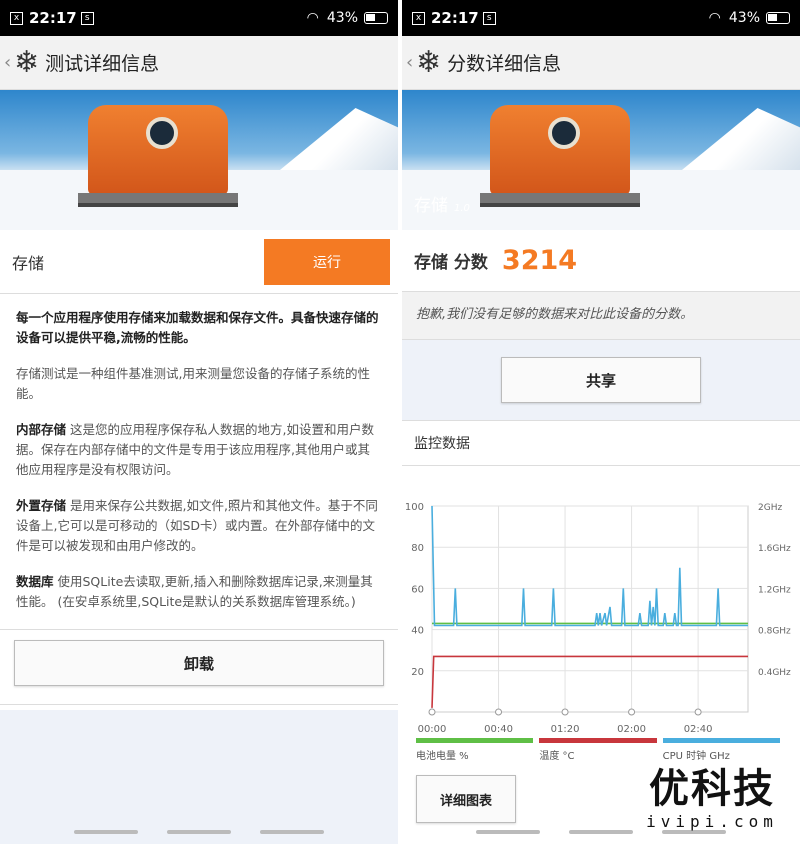 Image resolution: width=800 pixels, height=844 pixels. What do you see at coordinates (102, 64) in the screenshot?
I see `page-title: 测试详细信息` at bounding box center [102, 64].